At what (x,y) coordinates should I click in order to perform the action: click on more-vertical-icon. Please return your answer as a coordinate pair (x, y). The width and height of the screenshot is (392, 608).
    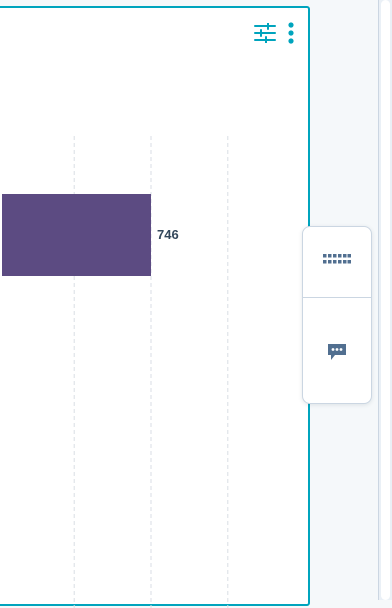
    Looking at the image, I should click on (291, 33).